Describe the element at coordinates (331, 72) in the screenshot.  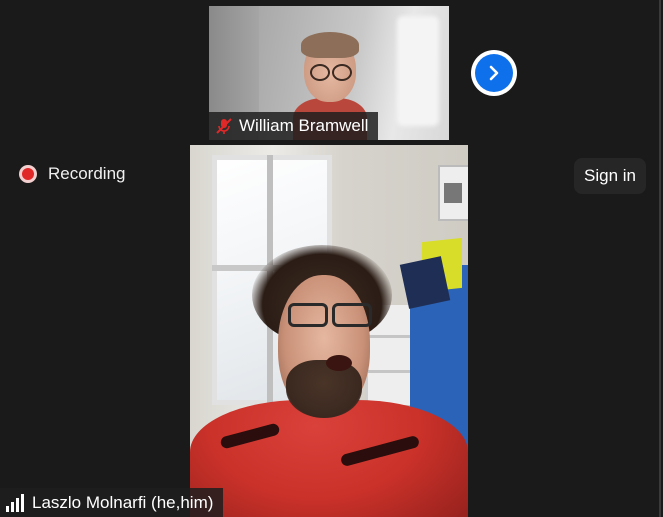
I see `participant-glasses` at that location.